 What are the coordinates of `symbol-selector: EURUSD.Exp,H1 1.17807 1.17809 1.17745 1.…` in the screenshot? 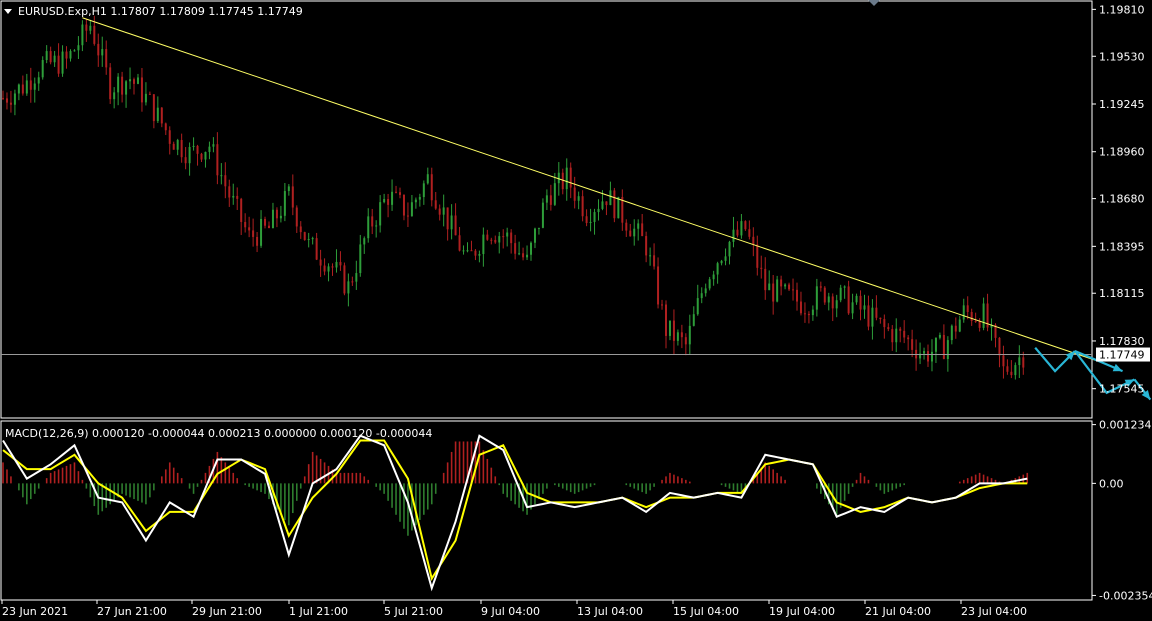 It's located at (153, 11).